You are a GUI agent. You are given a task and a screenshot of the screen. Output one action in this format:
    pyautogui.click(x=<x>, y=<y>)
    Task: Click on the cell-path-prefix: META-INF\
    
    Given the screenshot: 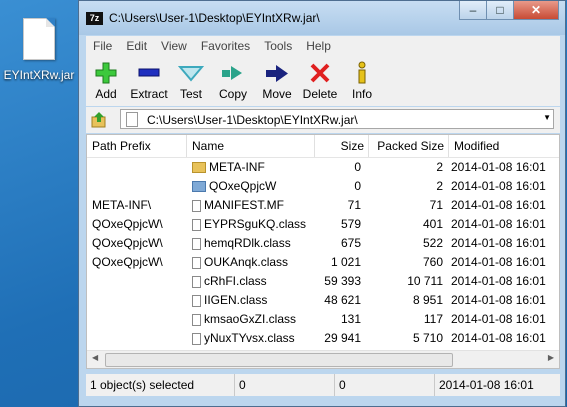 What is the action you would take?
    pyautogui.click(x=122, y=205)
    